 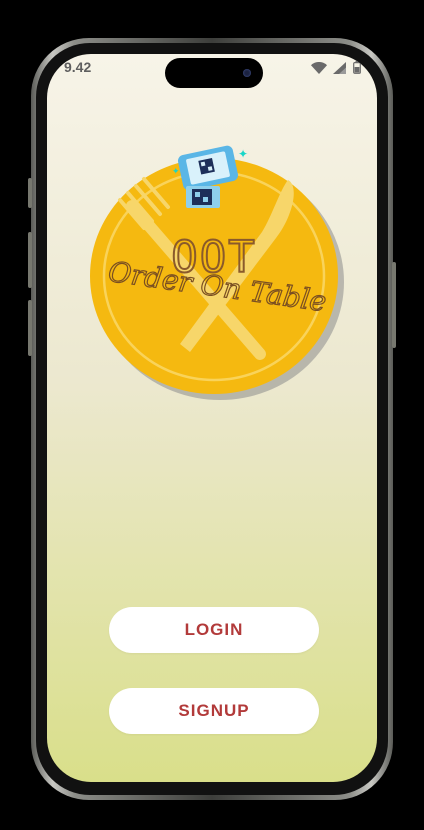 What do you see at coordinates (339, 67) in the screenshot?
I see `signal-icon` at bounding box center [339, 67].